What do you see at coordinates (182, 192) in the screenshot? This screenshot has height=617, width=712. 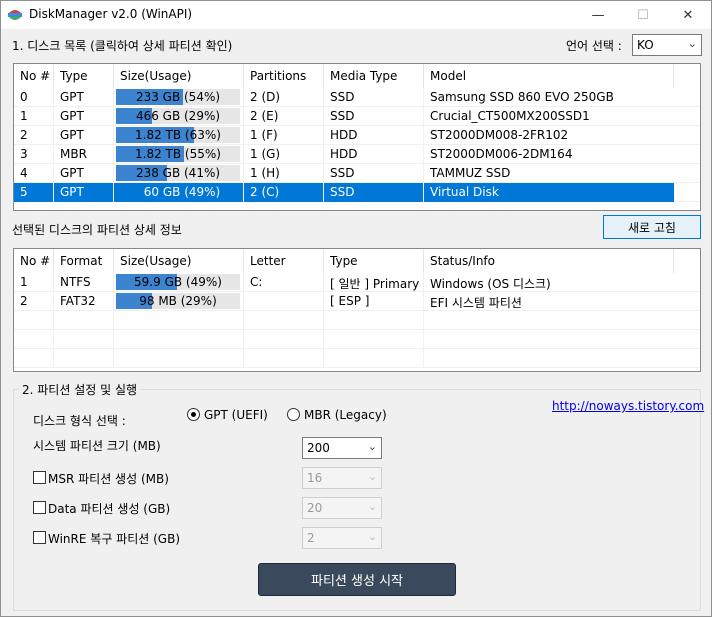 I see `usage-text: 60 GB (49%)` at bounding box center [182, 192].